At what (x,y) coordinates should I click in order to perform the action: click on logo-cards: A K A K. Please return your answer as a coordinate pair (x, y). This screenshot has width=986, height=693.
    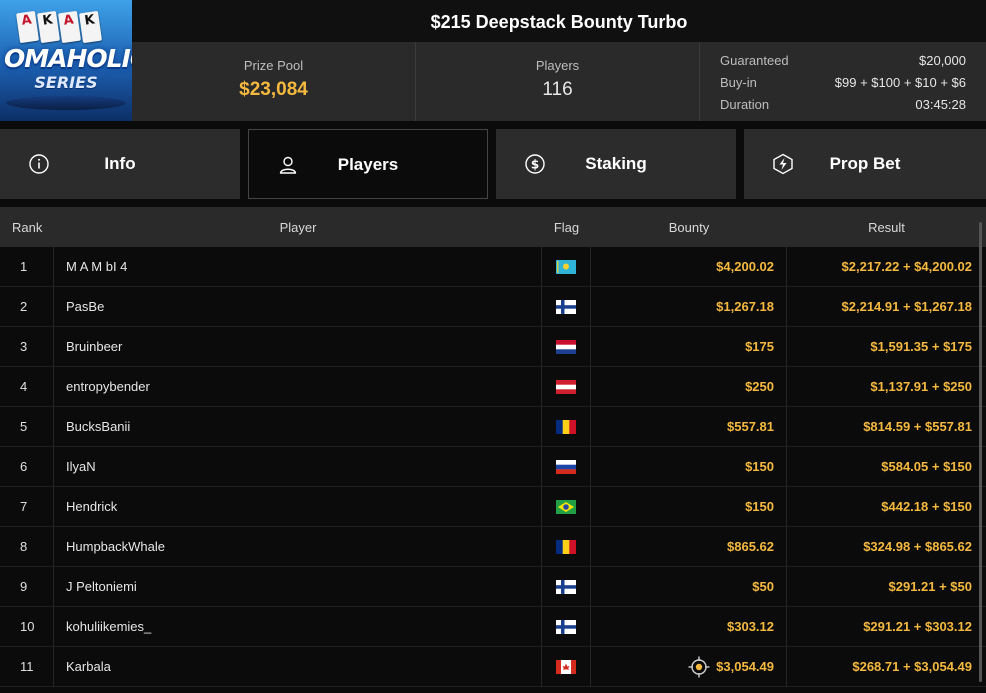
    Looking at the image, I should click on (59, 27).